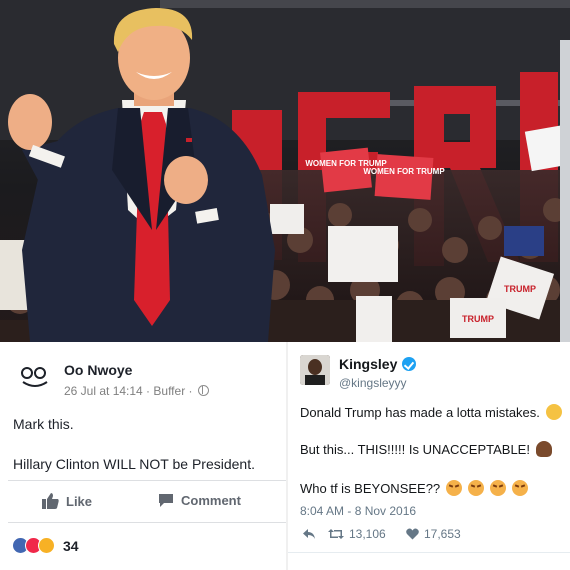  I want to click on sign-text-2: WOMEN FOR TRUMP, so click(404, 171).